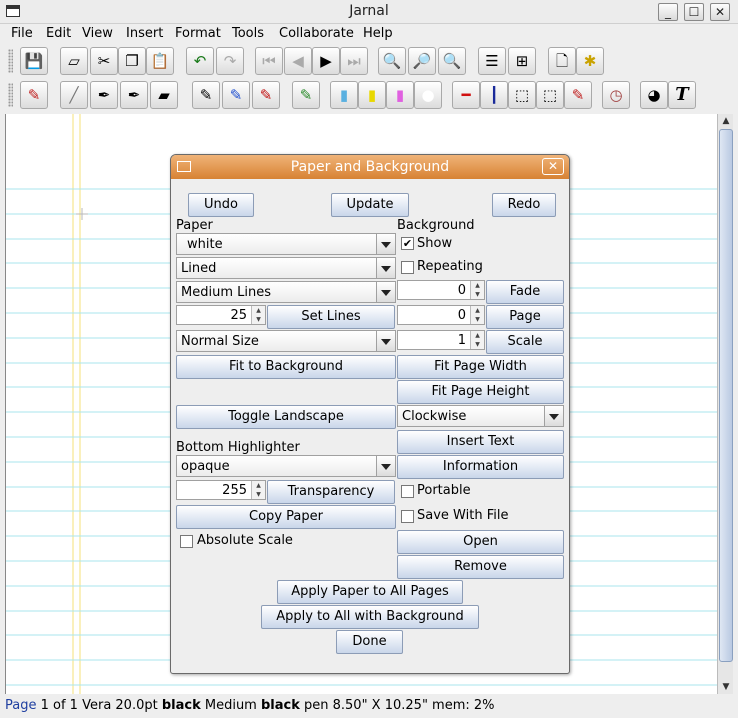  What do you see at coordinates (407, 243) in the screenshot?
I see `show-checkbox: ✔` at bounding box center [407, 243].